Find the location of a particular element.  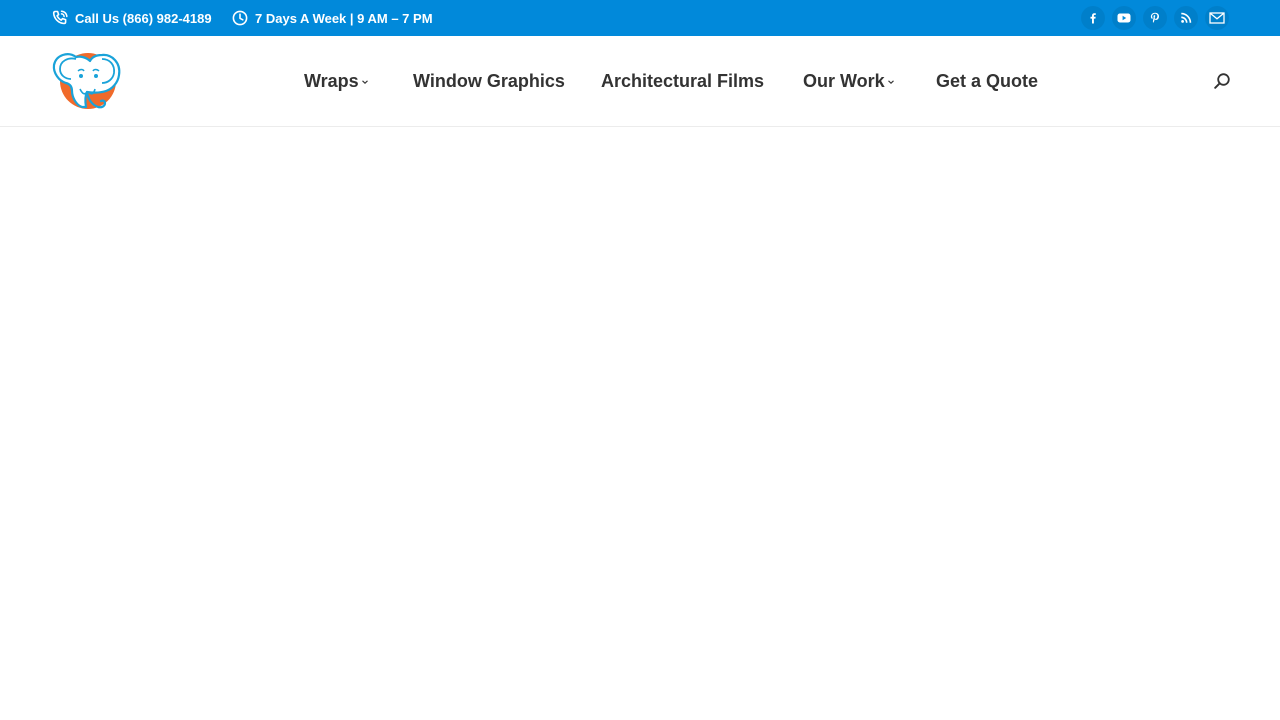

nav-architectural-films: Architectural Films is located at coordinates (682, 81).